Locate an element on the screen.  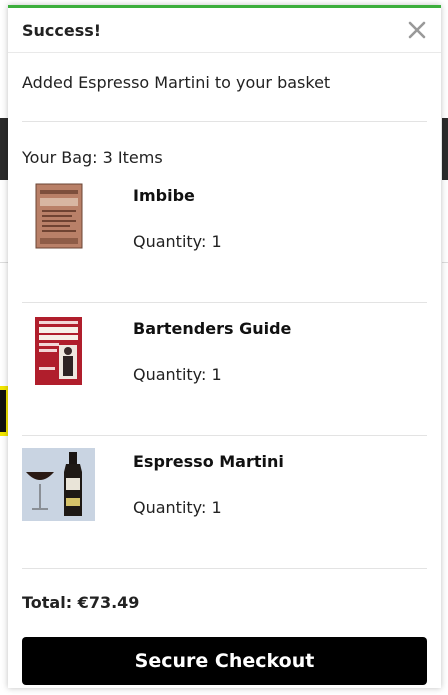
product-name: Imbibe is located at coordinates (164, 195).